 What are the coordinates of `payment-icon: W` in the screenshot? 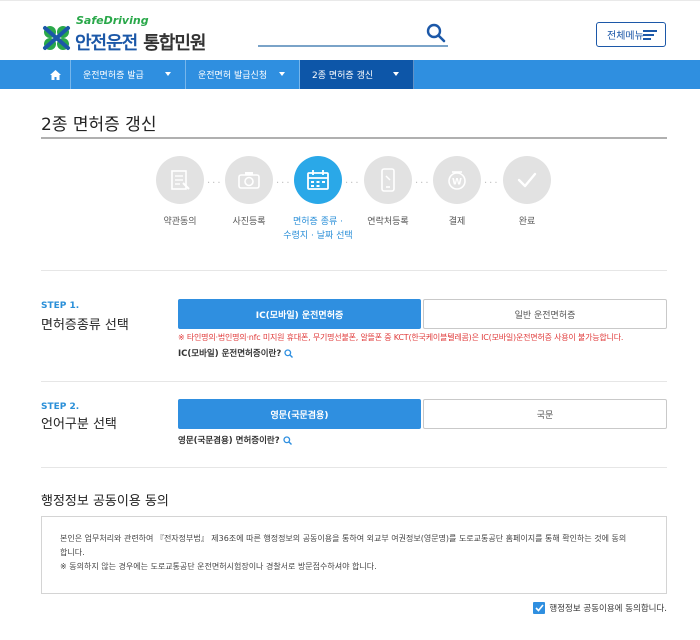 It's located at (457, 180).